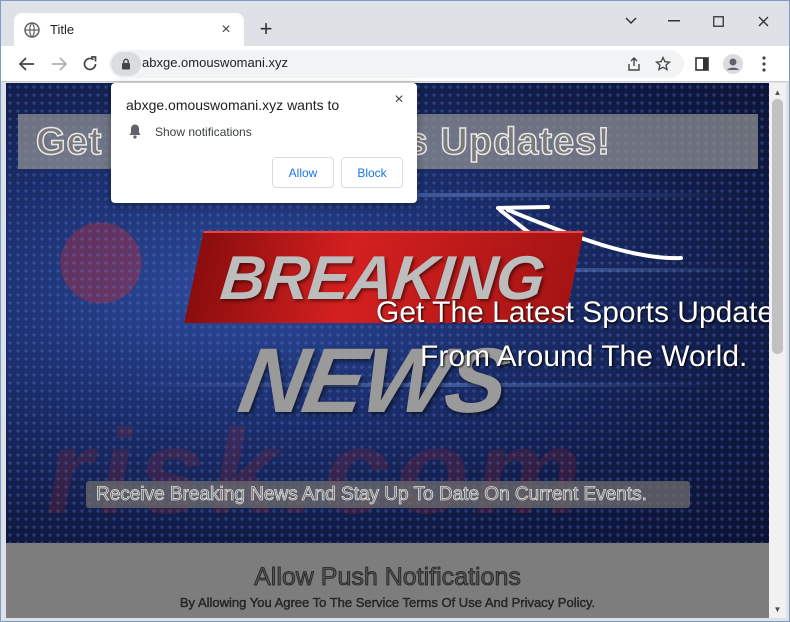 The height and width of the screenshot is (622, 790). I want to click on lock-icon, so click(126, 64).